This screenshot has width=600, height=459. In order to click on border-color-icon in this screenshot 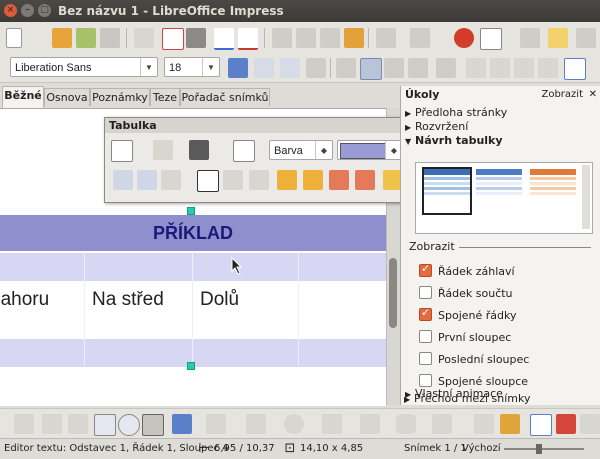, I will do `click(199, 150)`.